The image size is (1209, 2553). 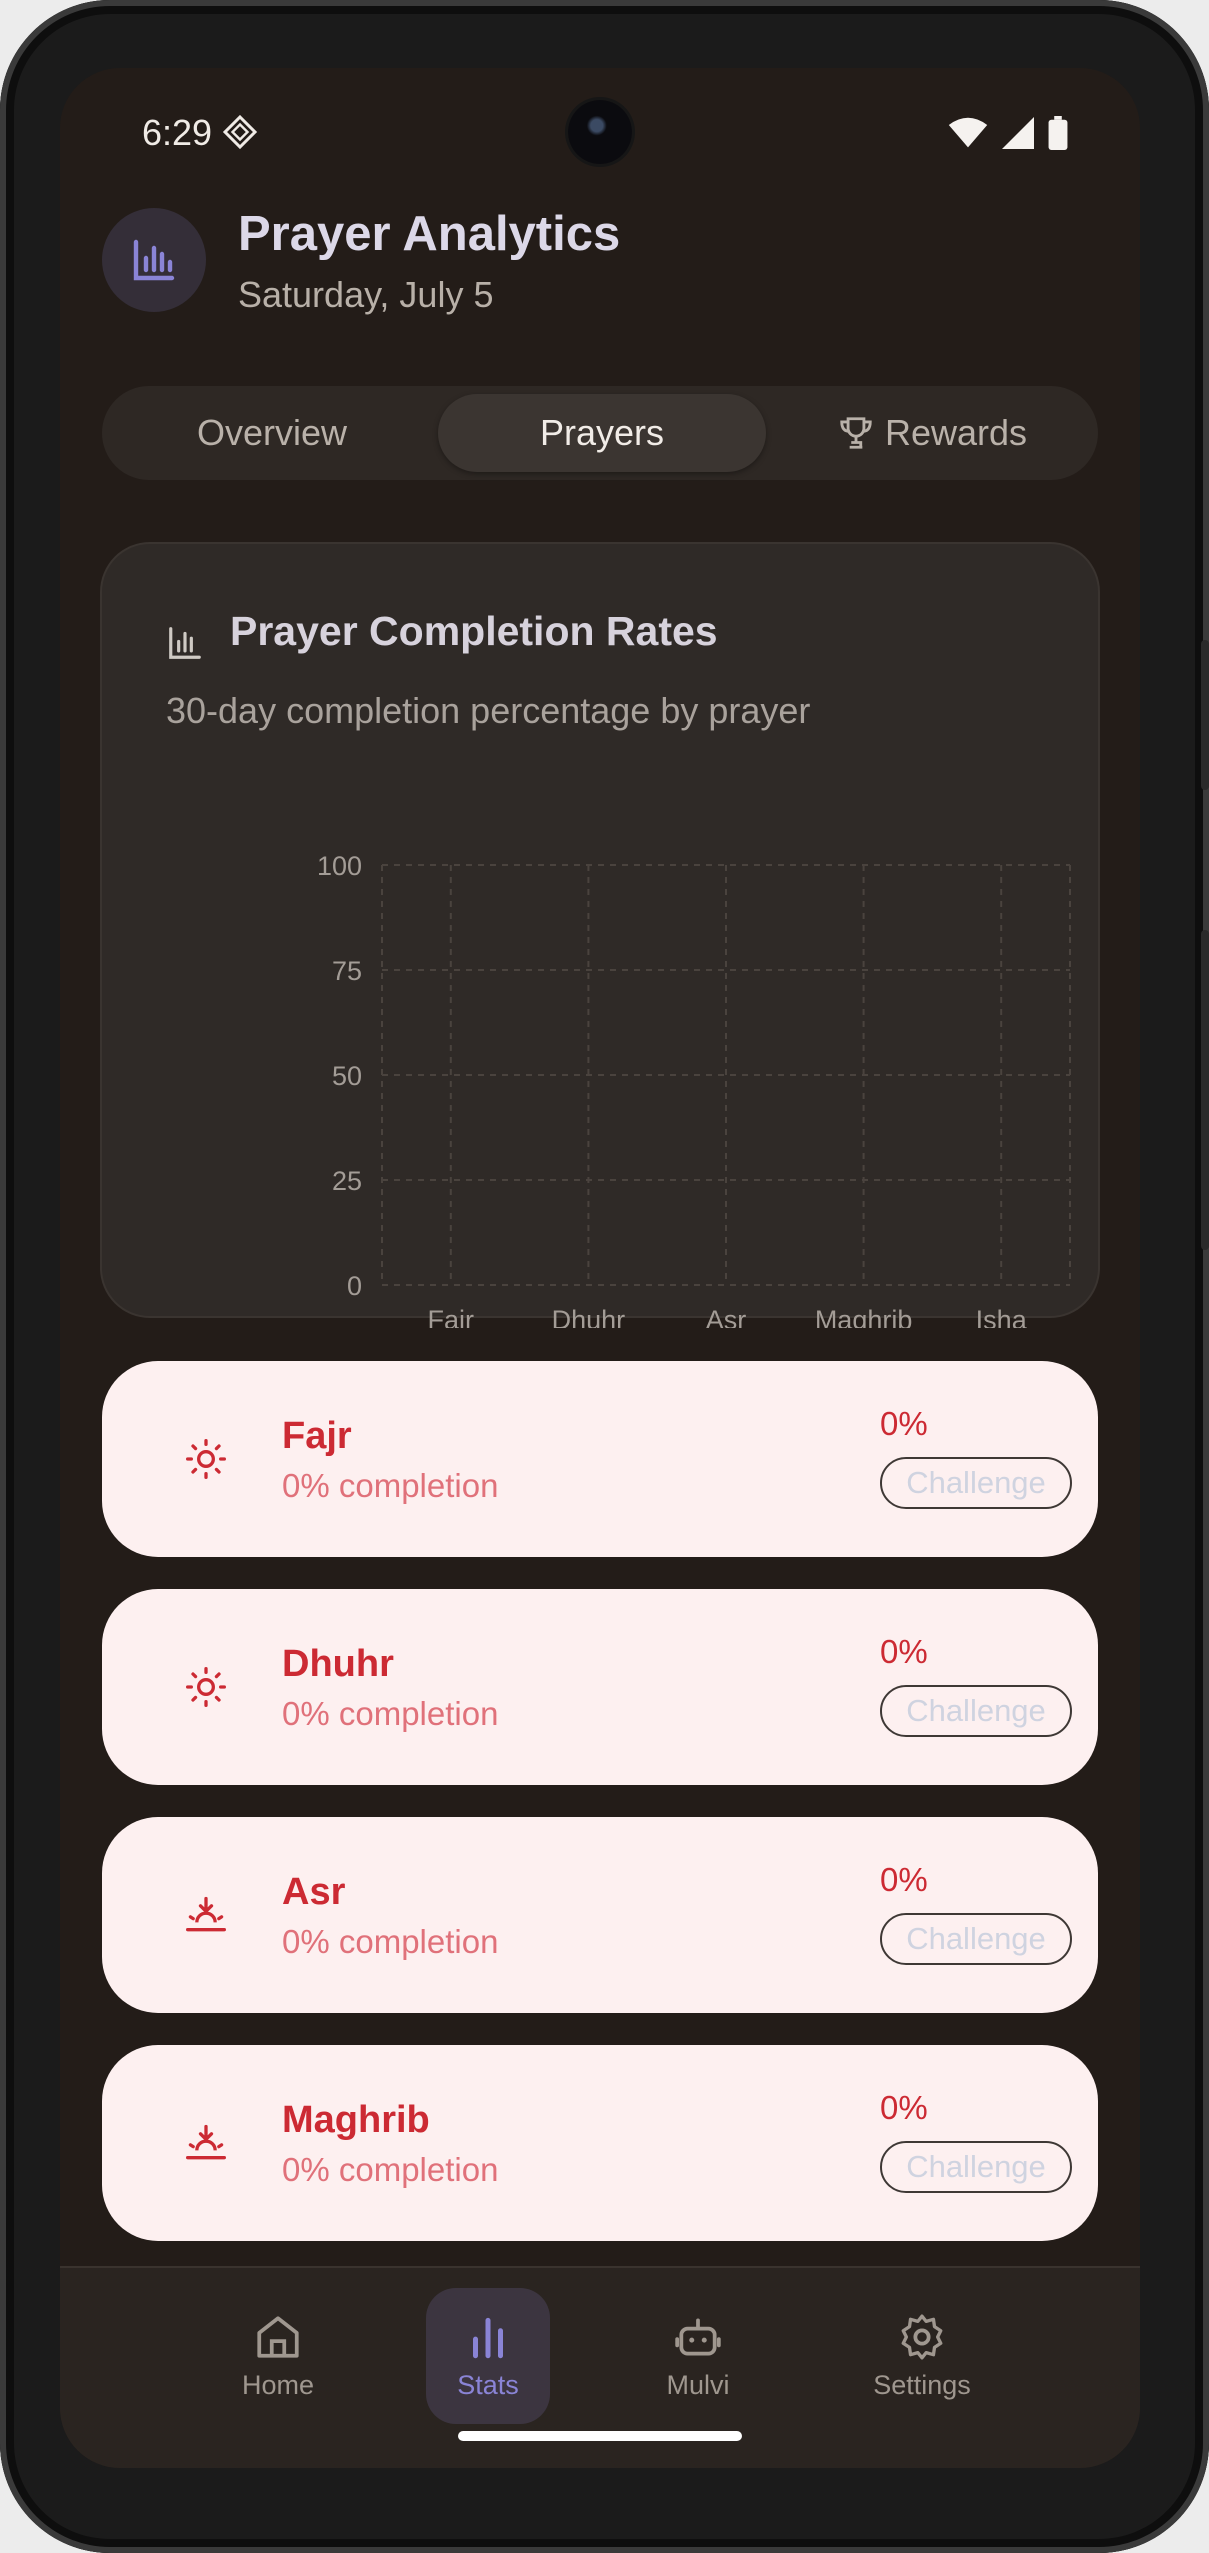 What do you see at coordinates (864, 1316) in the screenshot?
I see `x-tick-label: Maghrib` at bounding box center [864, 1316].